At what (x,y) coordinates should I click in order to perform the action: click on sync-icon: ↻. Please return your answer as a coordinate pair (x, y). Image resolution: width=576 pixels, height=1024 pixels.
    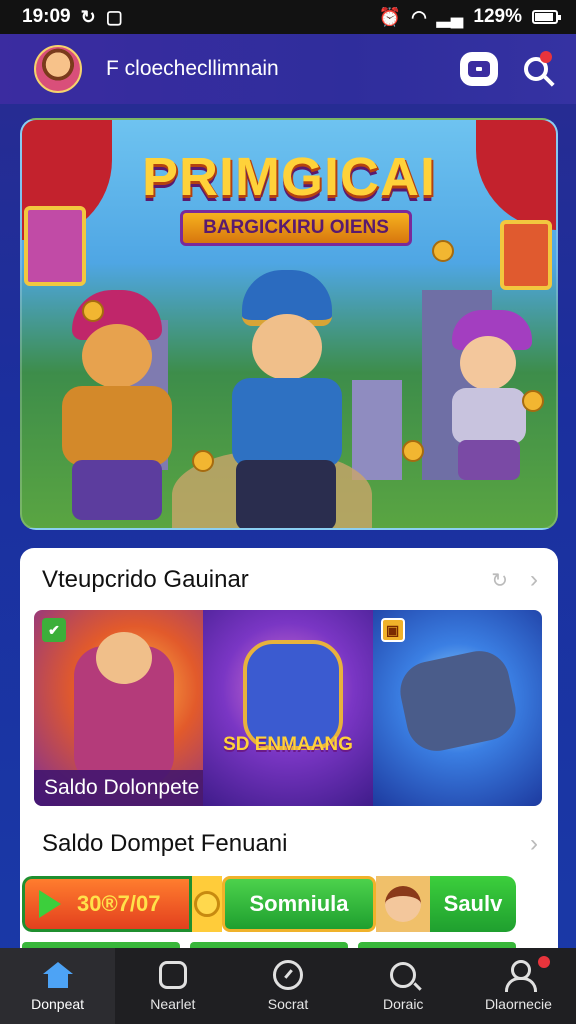
    Looking at the image, I should click on (88, 17).